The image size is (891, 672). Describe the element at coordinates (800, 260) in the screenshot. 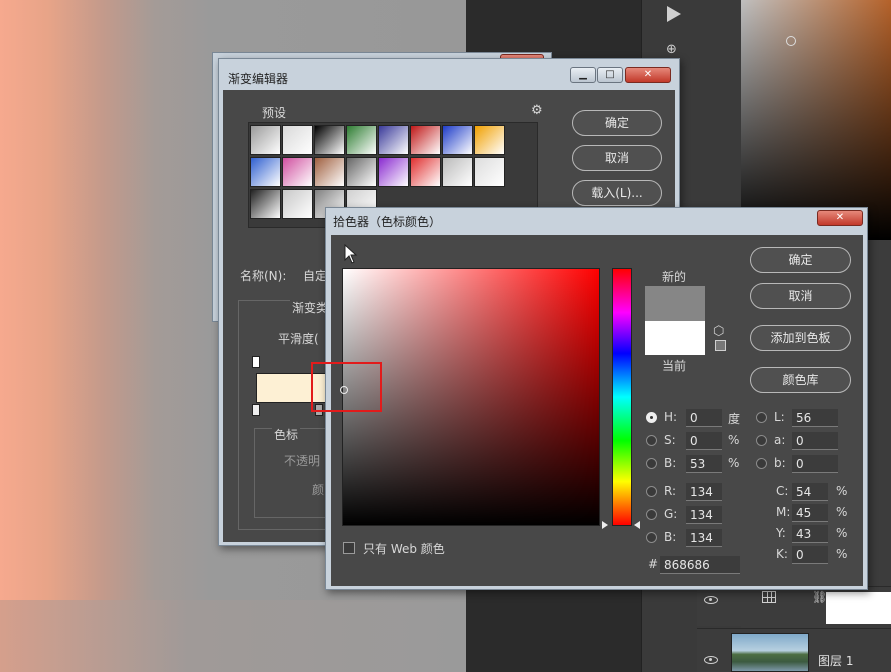

I see `color-ok-button: 确定` at that location.